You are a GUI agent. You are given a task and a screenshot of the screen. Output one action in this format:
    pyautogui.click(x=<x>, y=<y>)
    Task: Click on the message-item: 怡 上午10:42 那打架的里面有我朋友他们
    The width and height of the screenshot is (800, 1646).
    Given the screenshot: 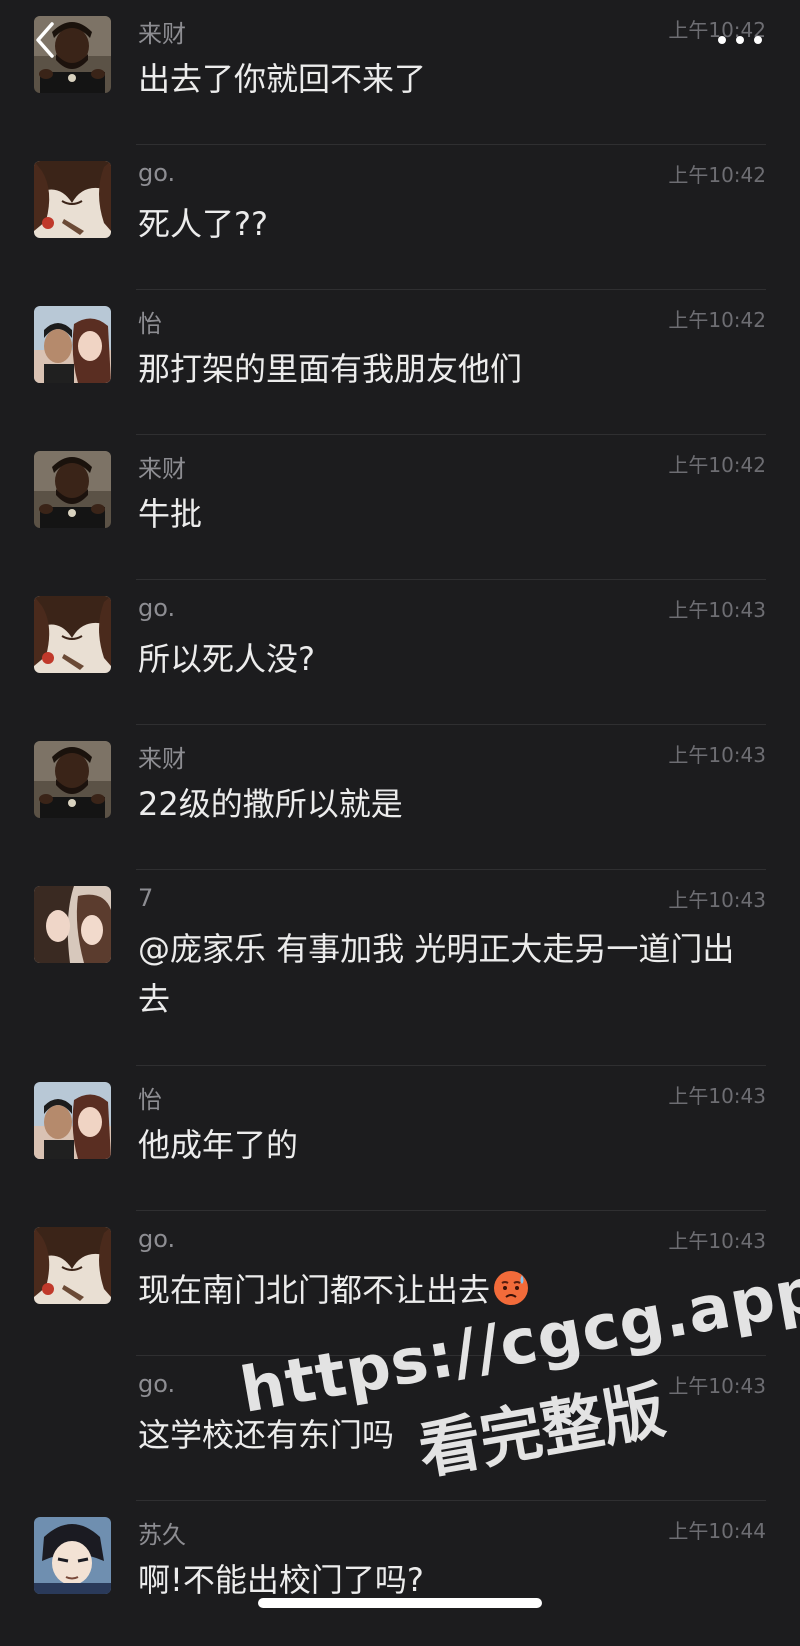 What is the action you would take?
    pyautogui.click(x=400, y=362)
    